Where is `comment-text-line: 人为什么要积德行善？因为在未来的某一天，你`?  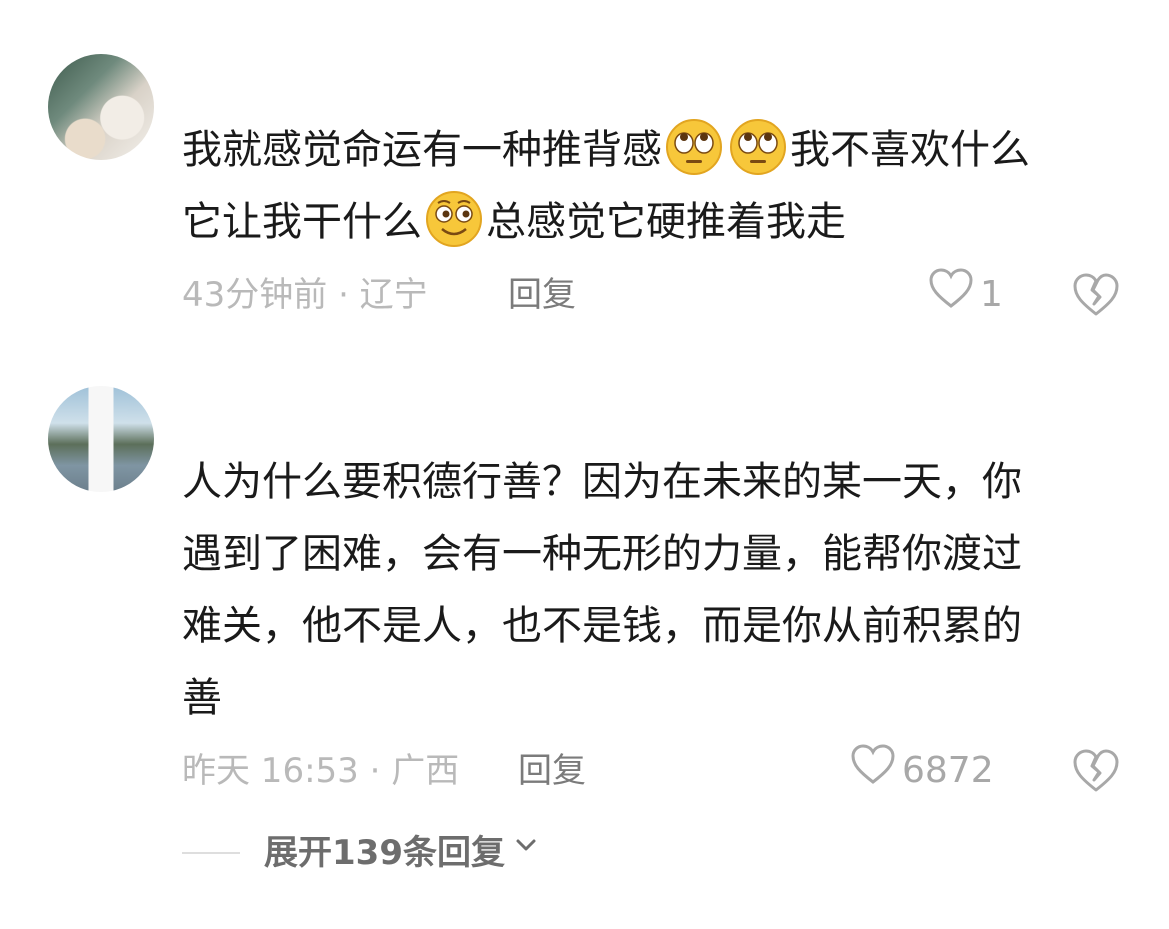 comment-text-line: 人为什么要积德行善？因为在未来的某一天，你 is located at coordinates (602, 482).